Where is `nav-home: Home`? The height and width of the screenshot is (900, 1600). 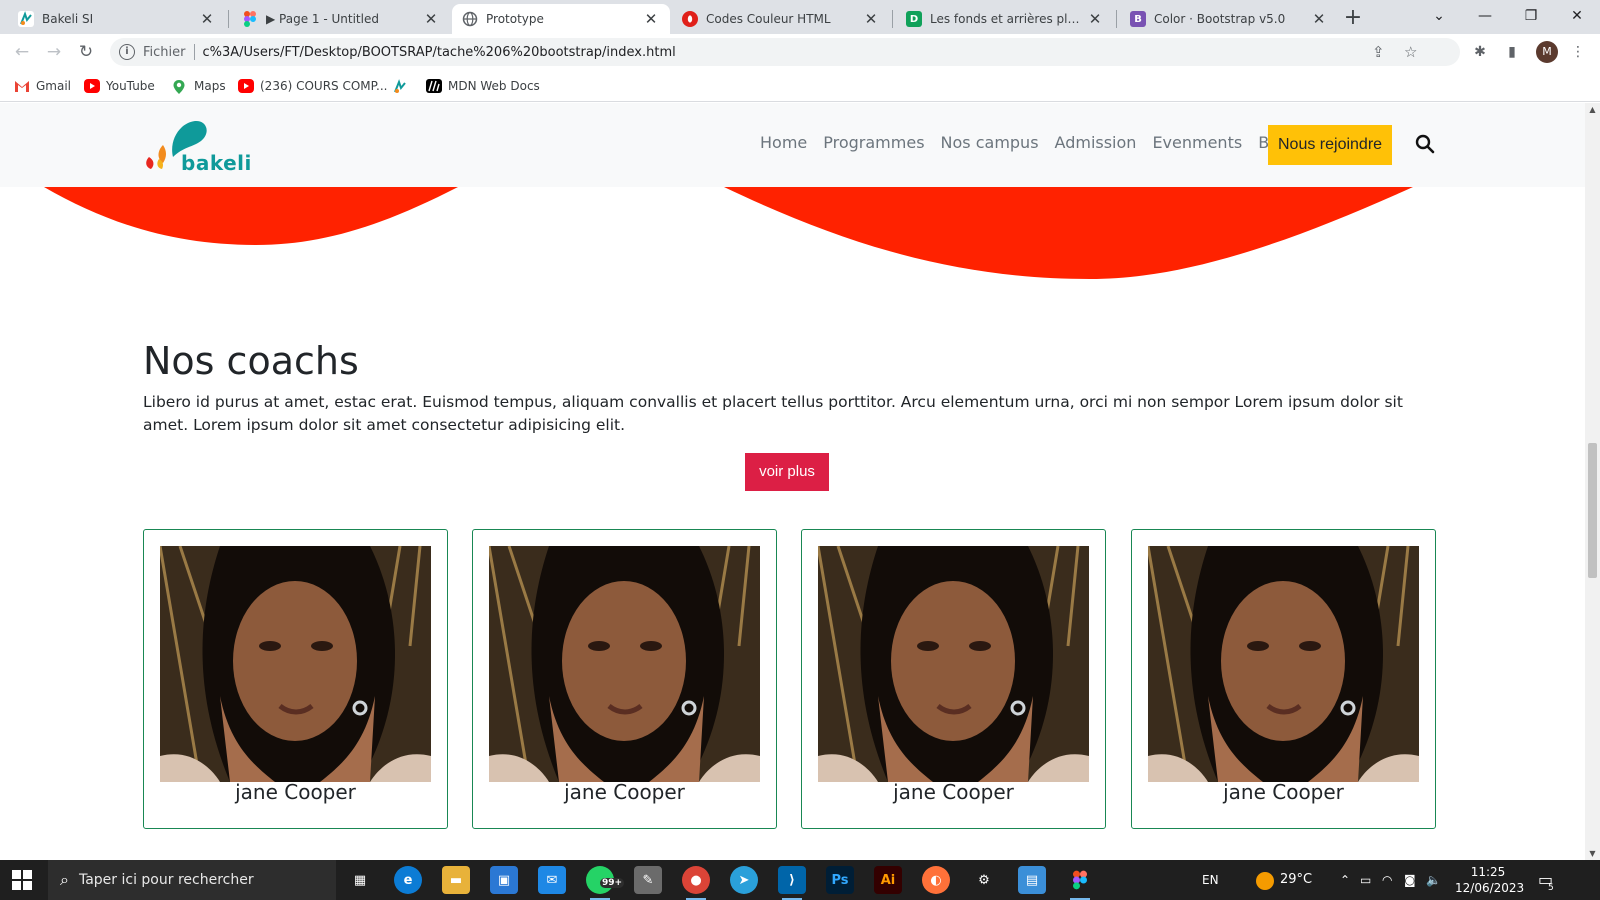 nav-home: Home is located at coordinates (783, 142).